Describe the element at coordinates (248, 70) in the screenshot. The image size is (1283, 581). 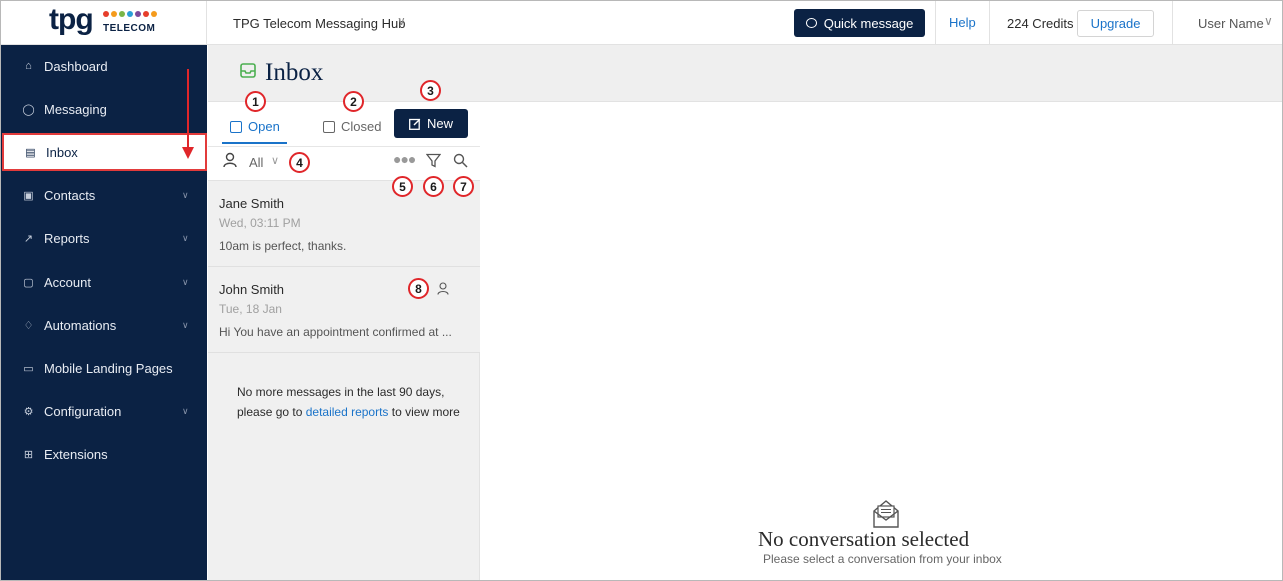
I see `inbox-icon` at that location.